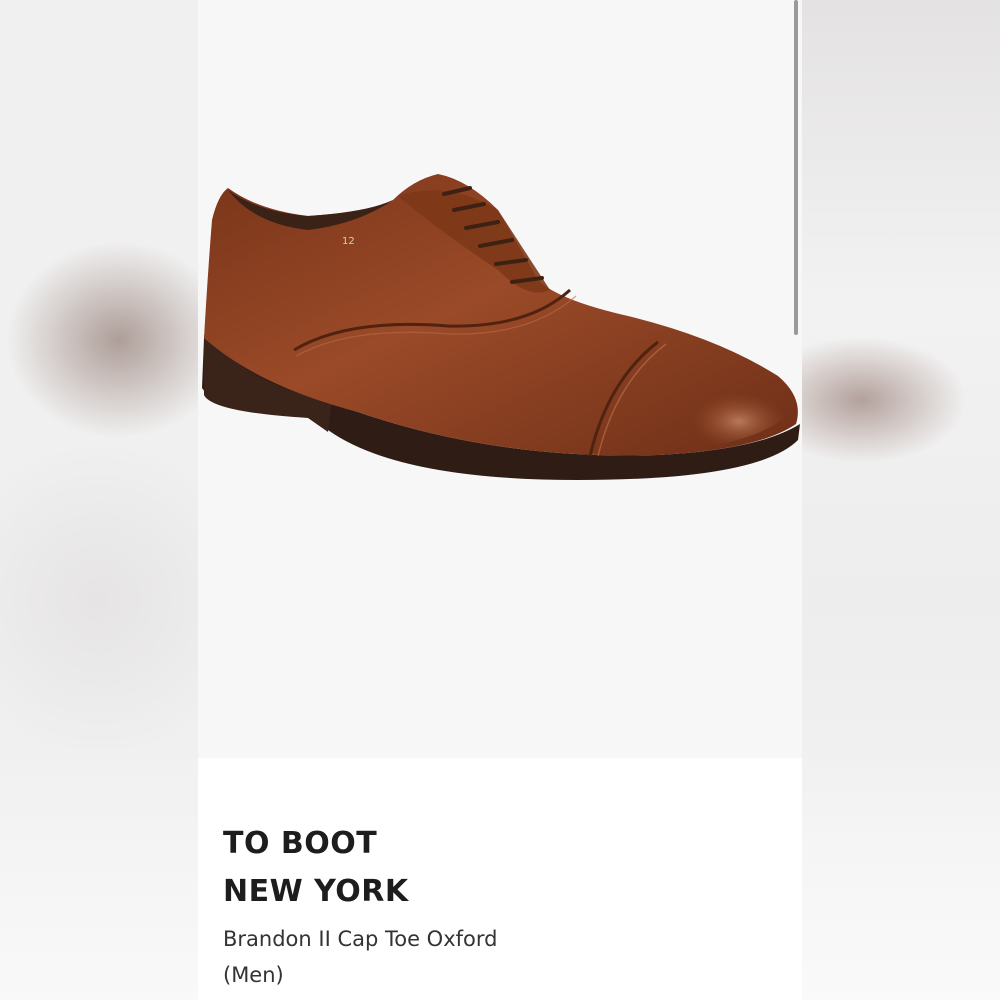 The height and width of the screenshot is (1000, 1000). I want to click on brand-line-1: TO BOOT, so click(300, 843).